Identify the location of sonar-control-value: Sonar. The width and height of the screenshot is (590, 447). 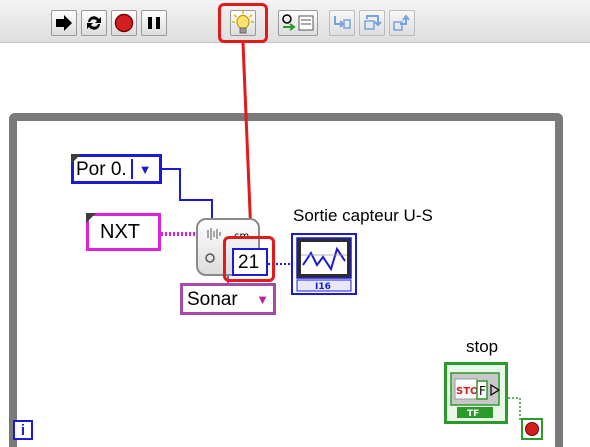
(212, 299).